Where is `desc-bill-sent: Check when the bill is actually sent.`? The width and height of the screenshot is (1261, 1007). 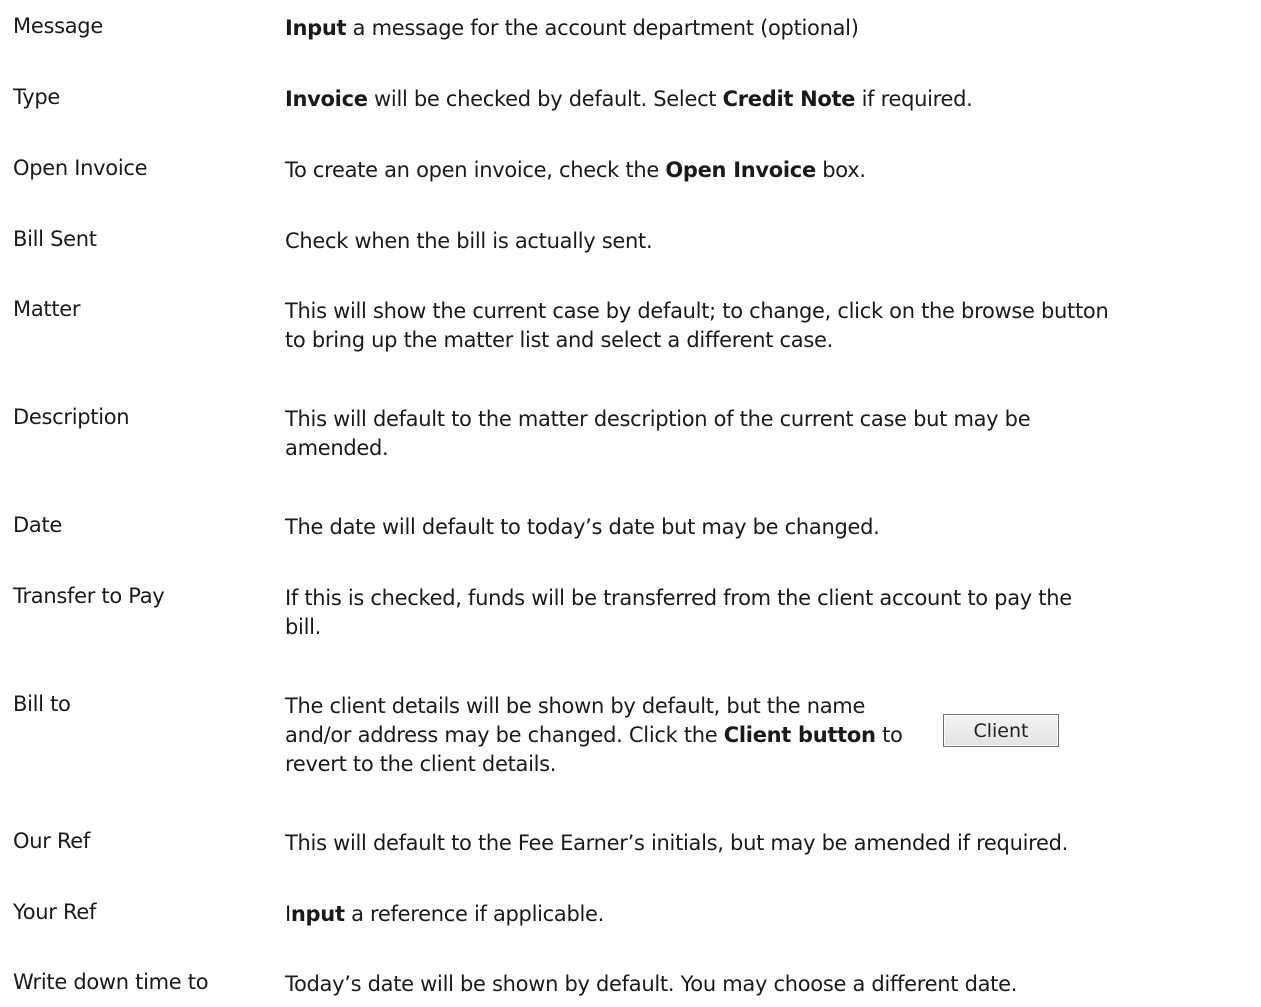
desc-bill-sent: Check when the bill is actually sent. is located at coordinates (469, 241).